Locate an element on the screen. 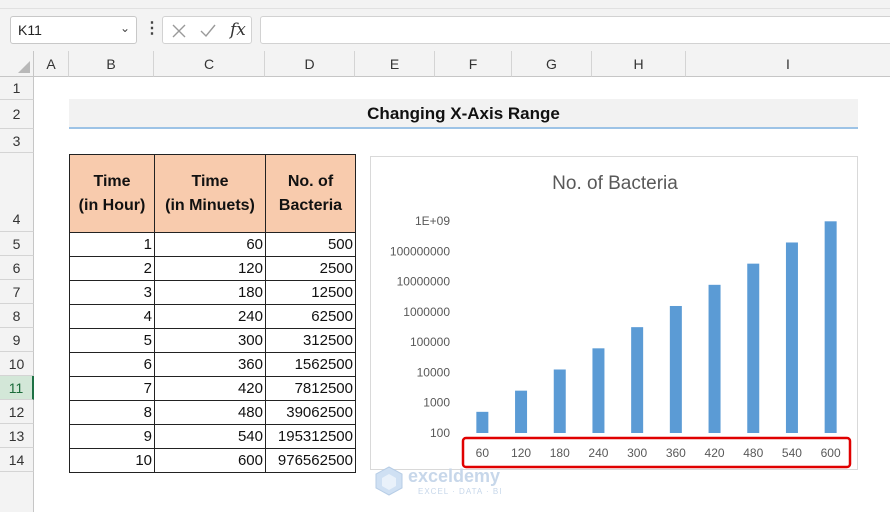 The width and height of the screenshot is (890, 512). column-header-g: G is located at coordinates (552, 64).